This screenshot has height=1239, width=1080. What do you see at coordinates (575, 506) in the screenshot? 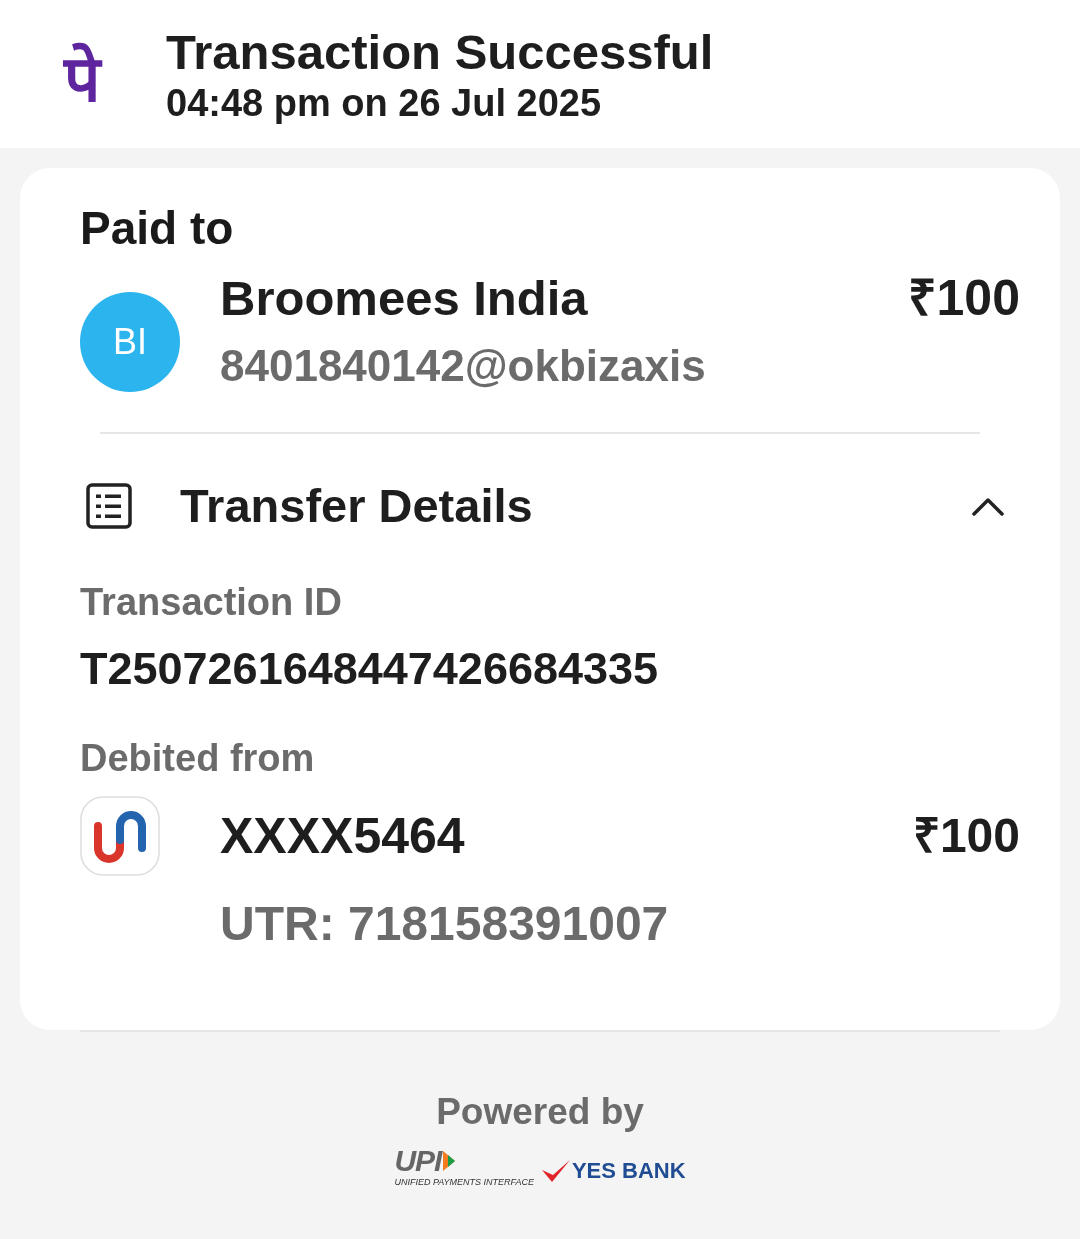
I see `transfer-details-toggle: Transfer Details` at bounding box center [575, 506].